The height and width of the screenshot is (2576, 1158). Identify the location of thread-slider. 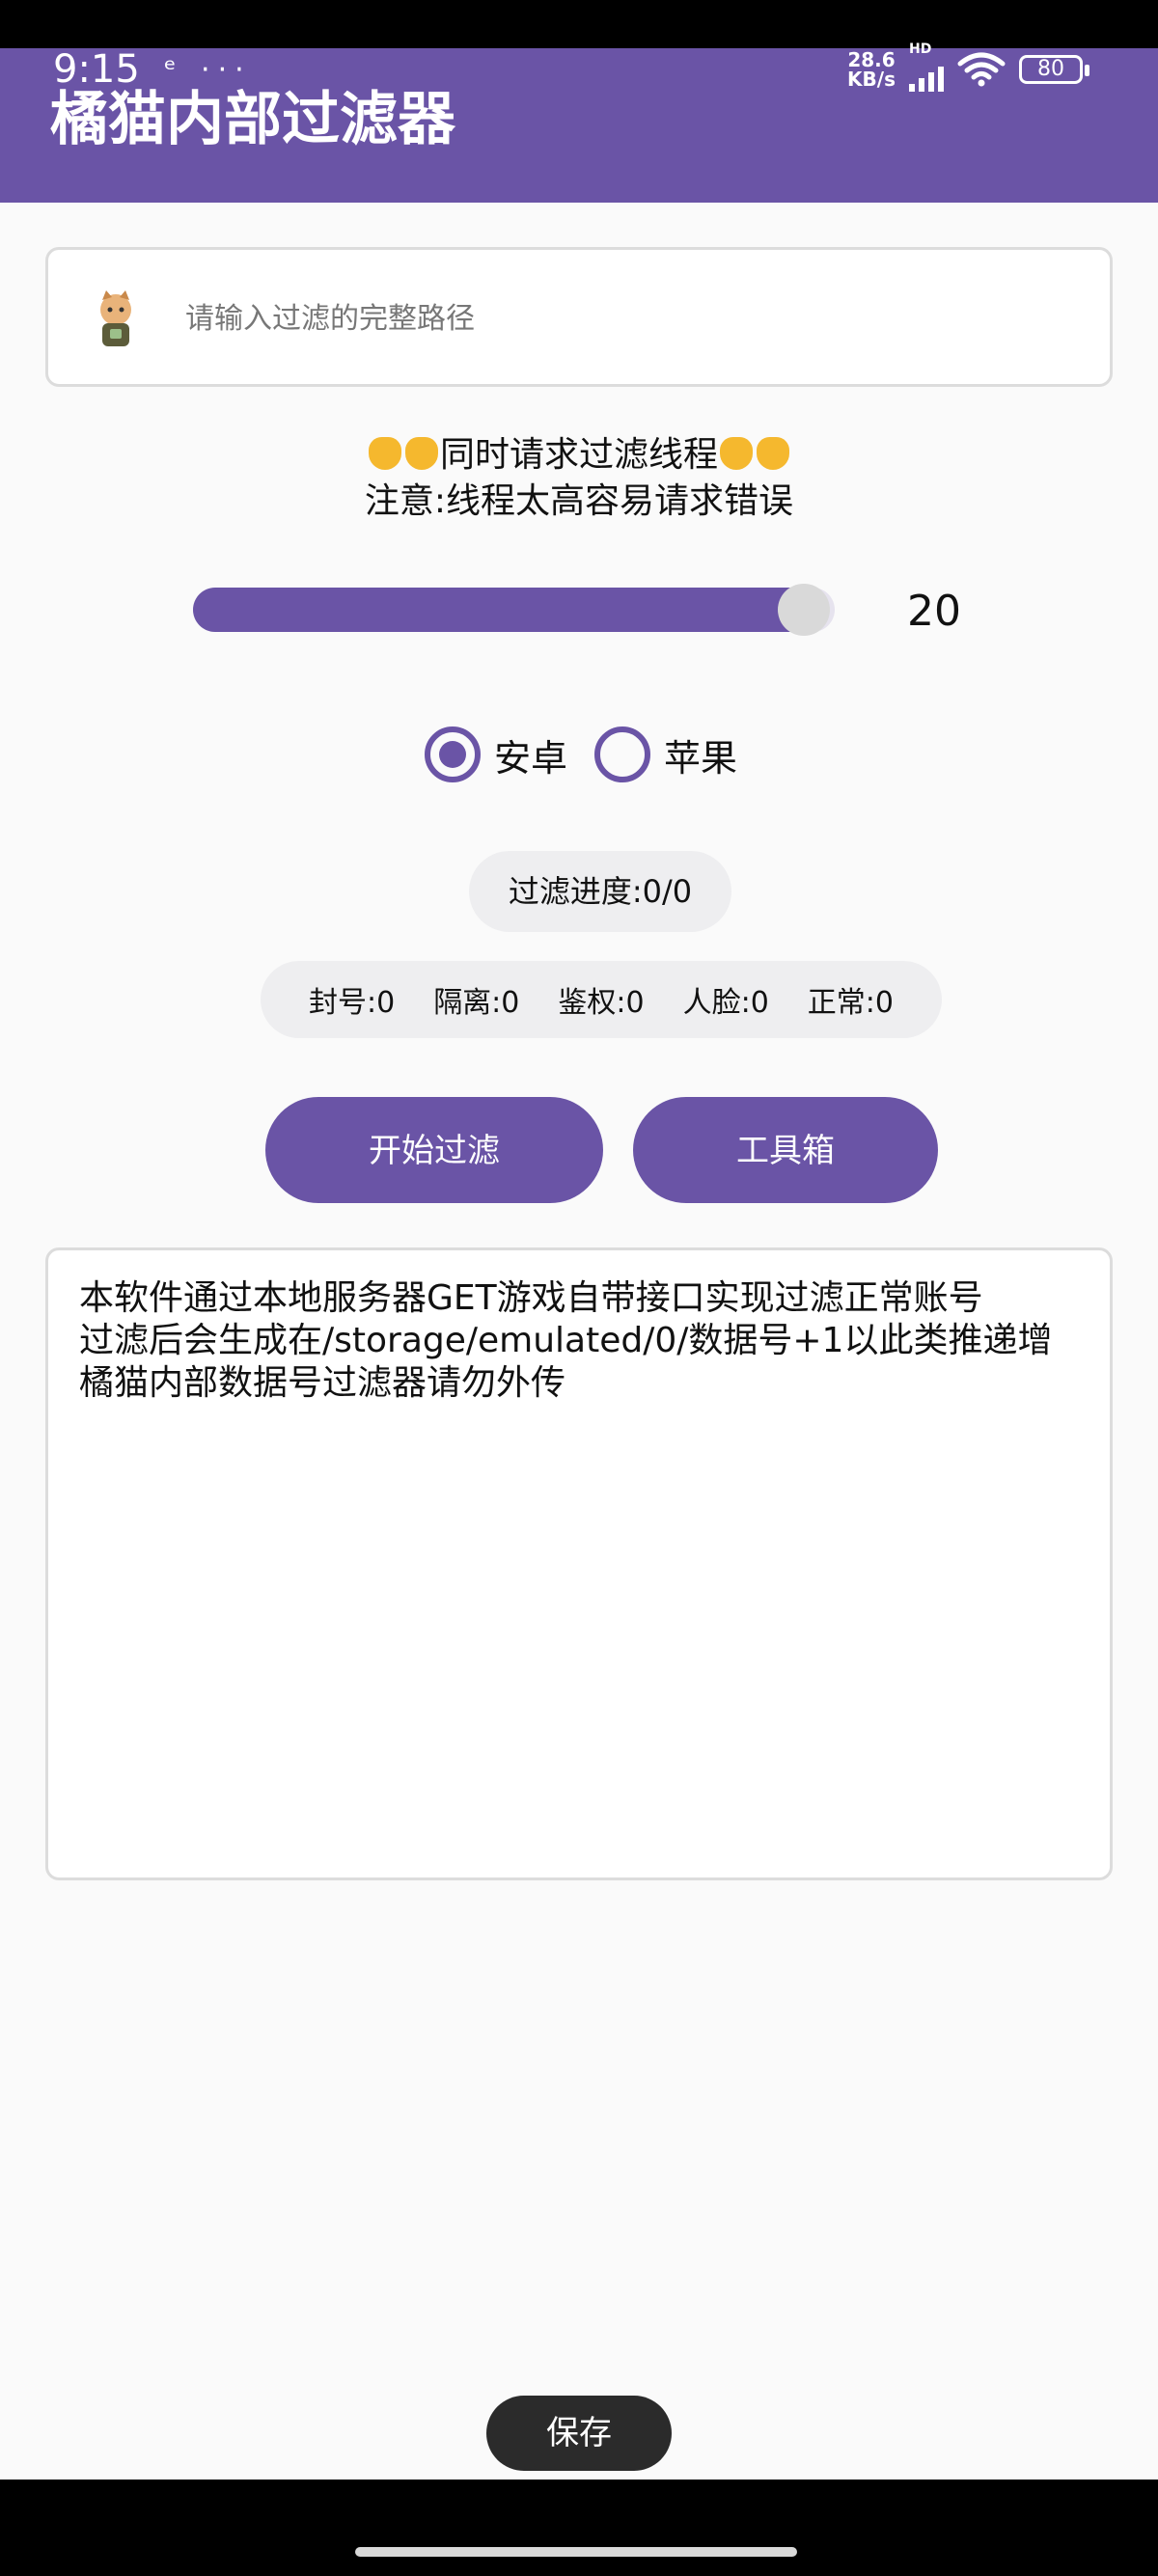
(514, 610).